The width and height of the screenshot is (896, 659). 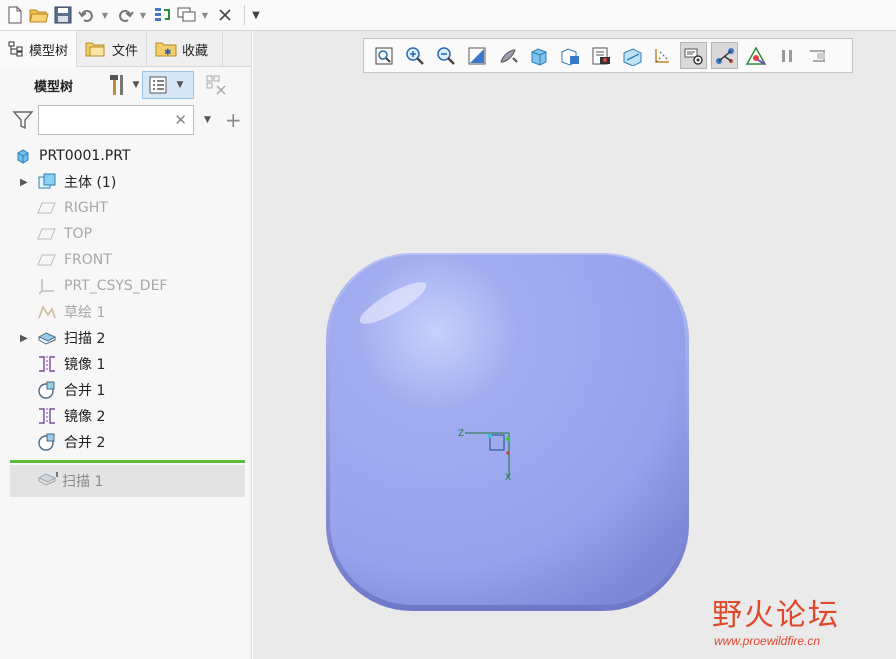 What do you see at coordinates (39, 49) in the screenshot?
I see `tab-model-tree: 模型树` at bounding box center [39, 49].